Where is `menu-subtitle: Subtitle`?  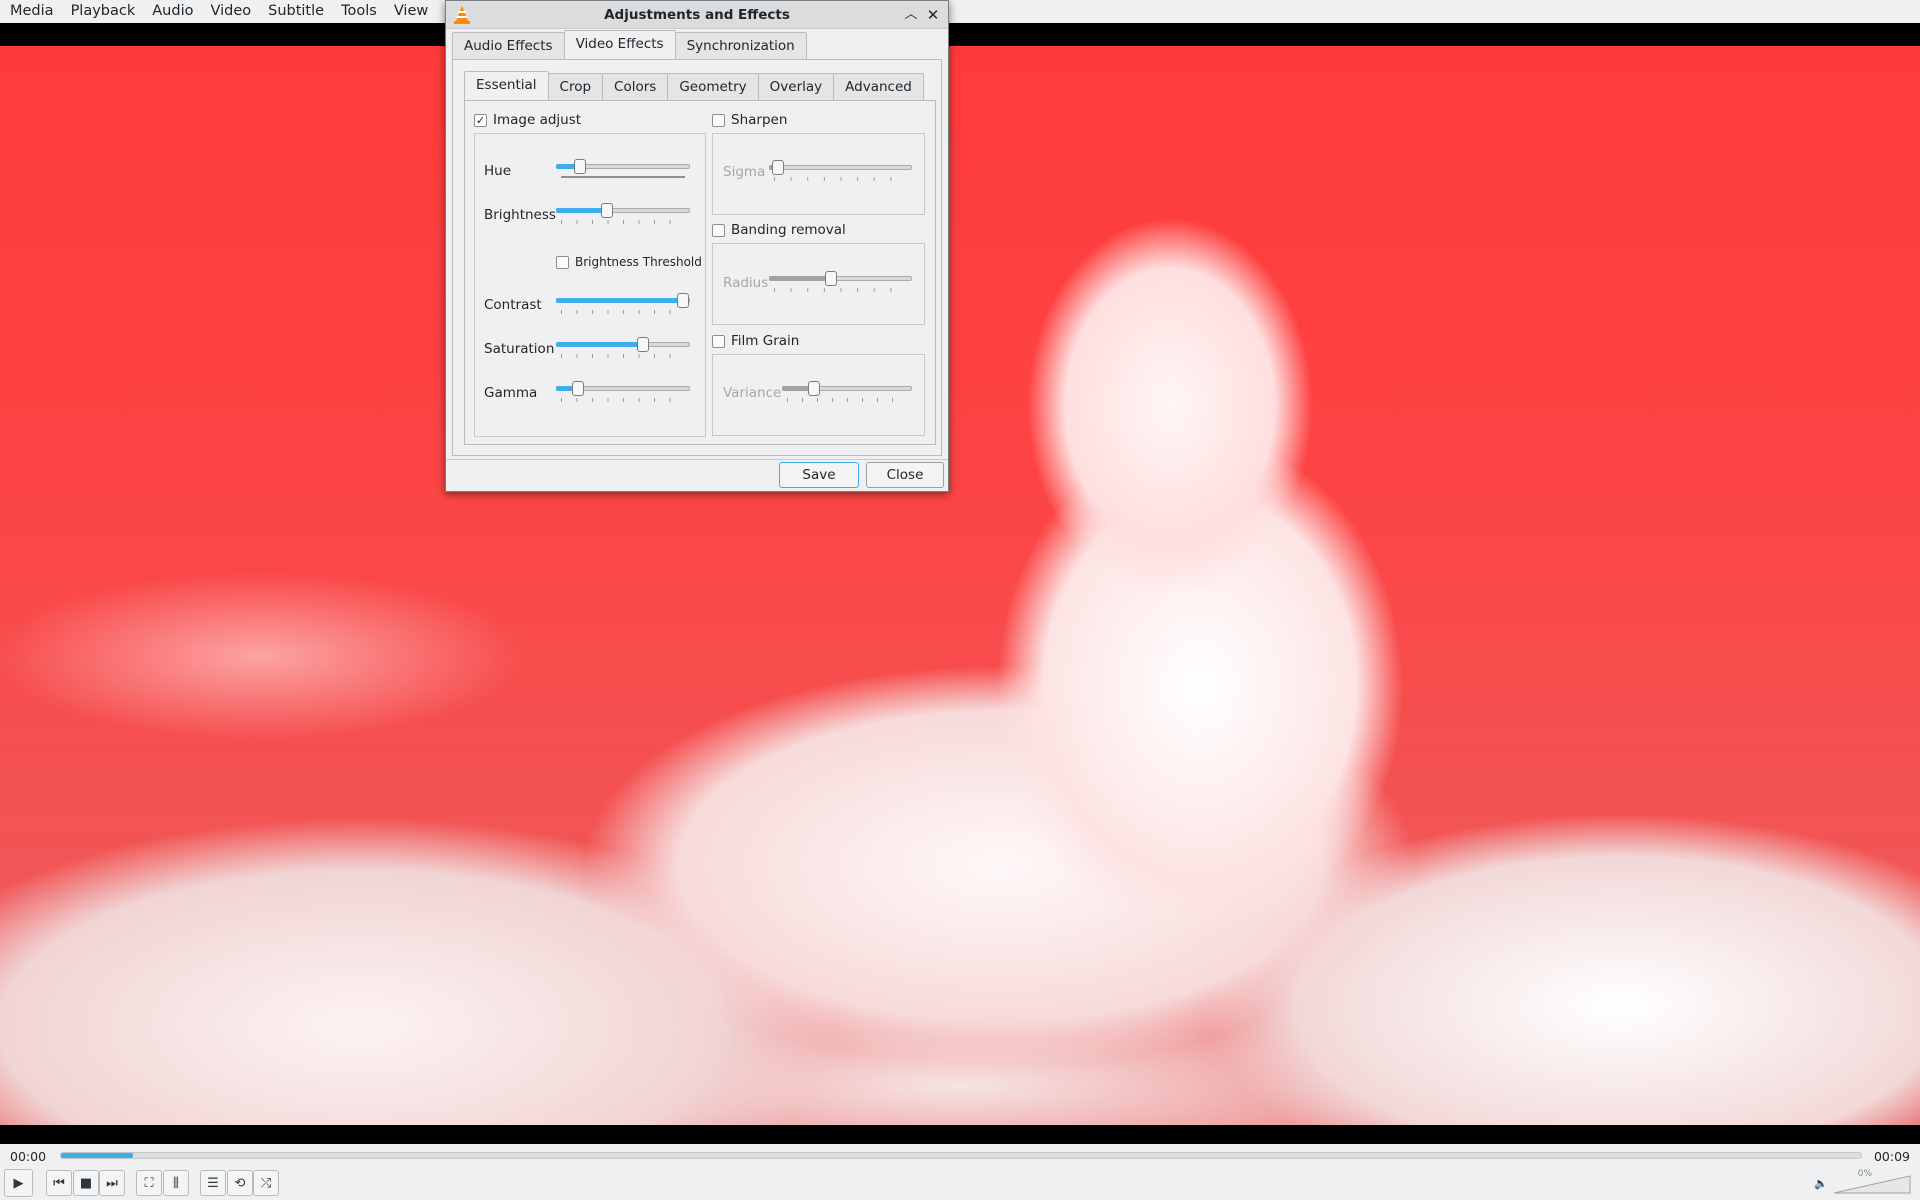
menu-subtitle: Subtitle is located at coordinates (294, 11).